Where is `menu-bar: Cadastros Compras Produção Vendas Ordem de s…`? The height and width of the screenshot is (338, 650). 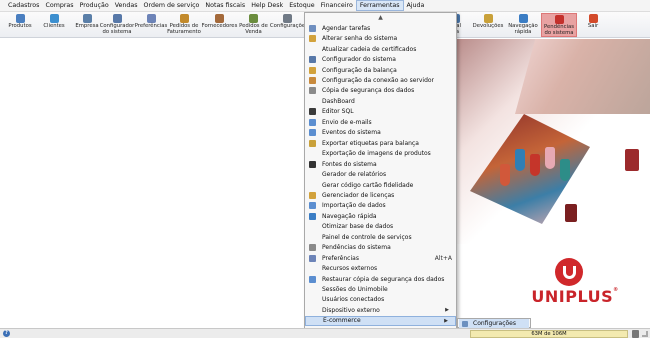
menu-bar: Cadastros Compras Produção Vendas Ordem de s… is located at coordinates (325, 6).